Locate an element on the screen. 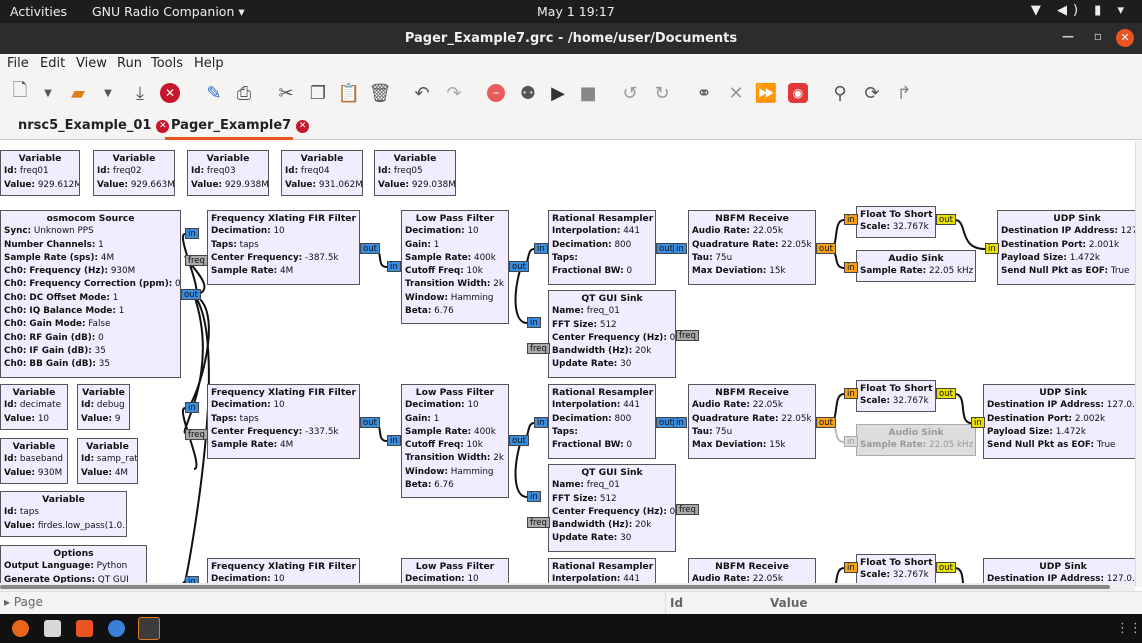  lp-out-port: out is located at coordinates (519, 266).